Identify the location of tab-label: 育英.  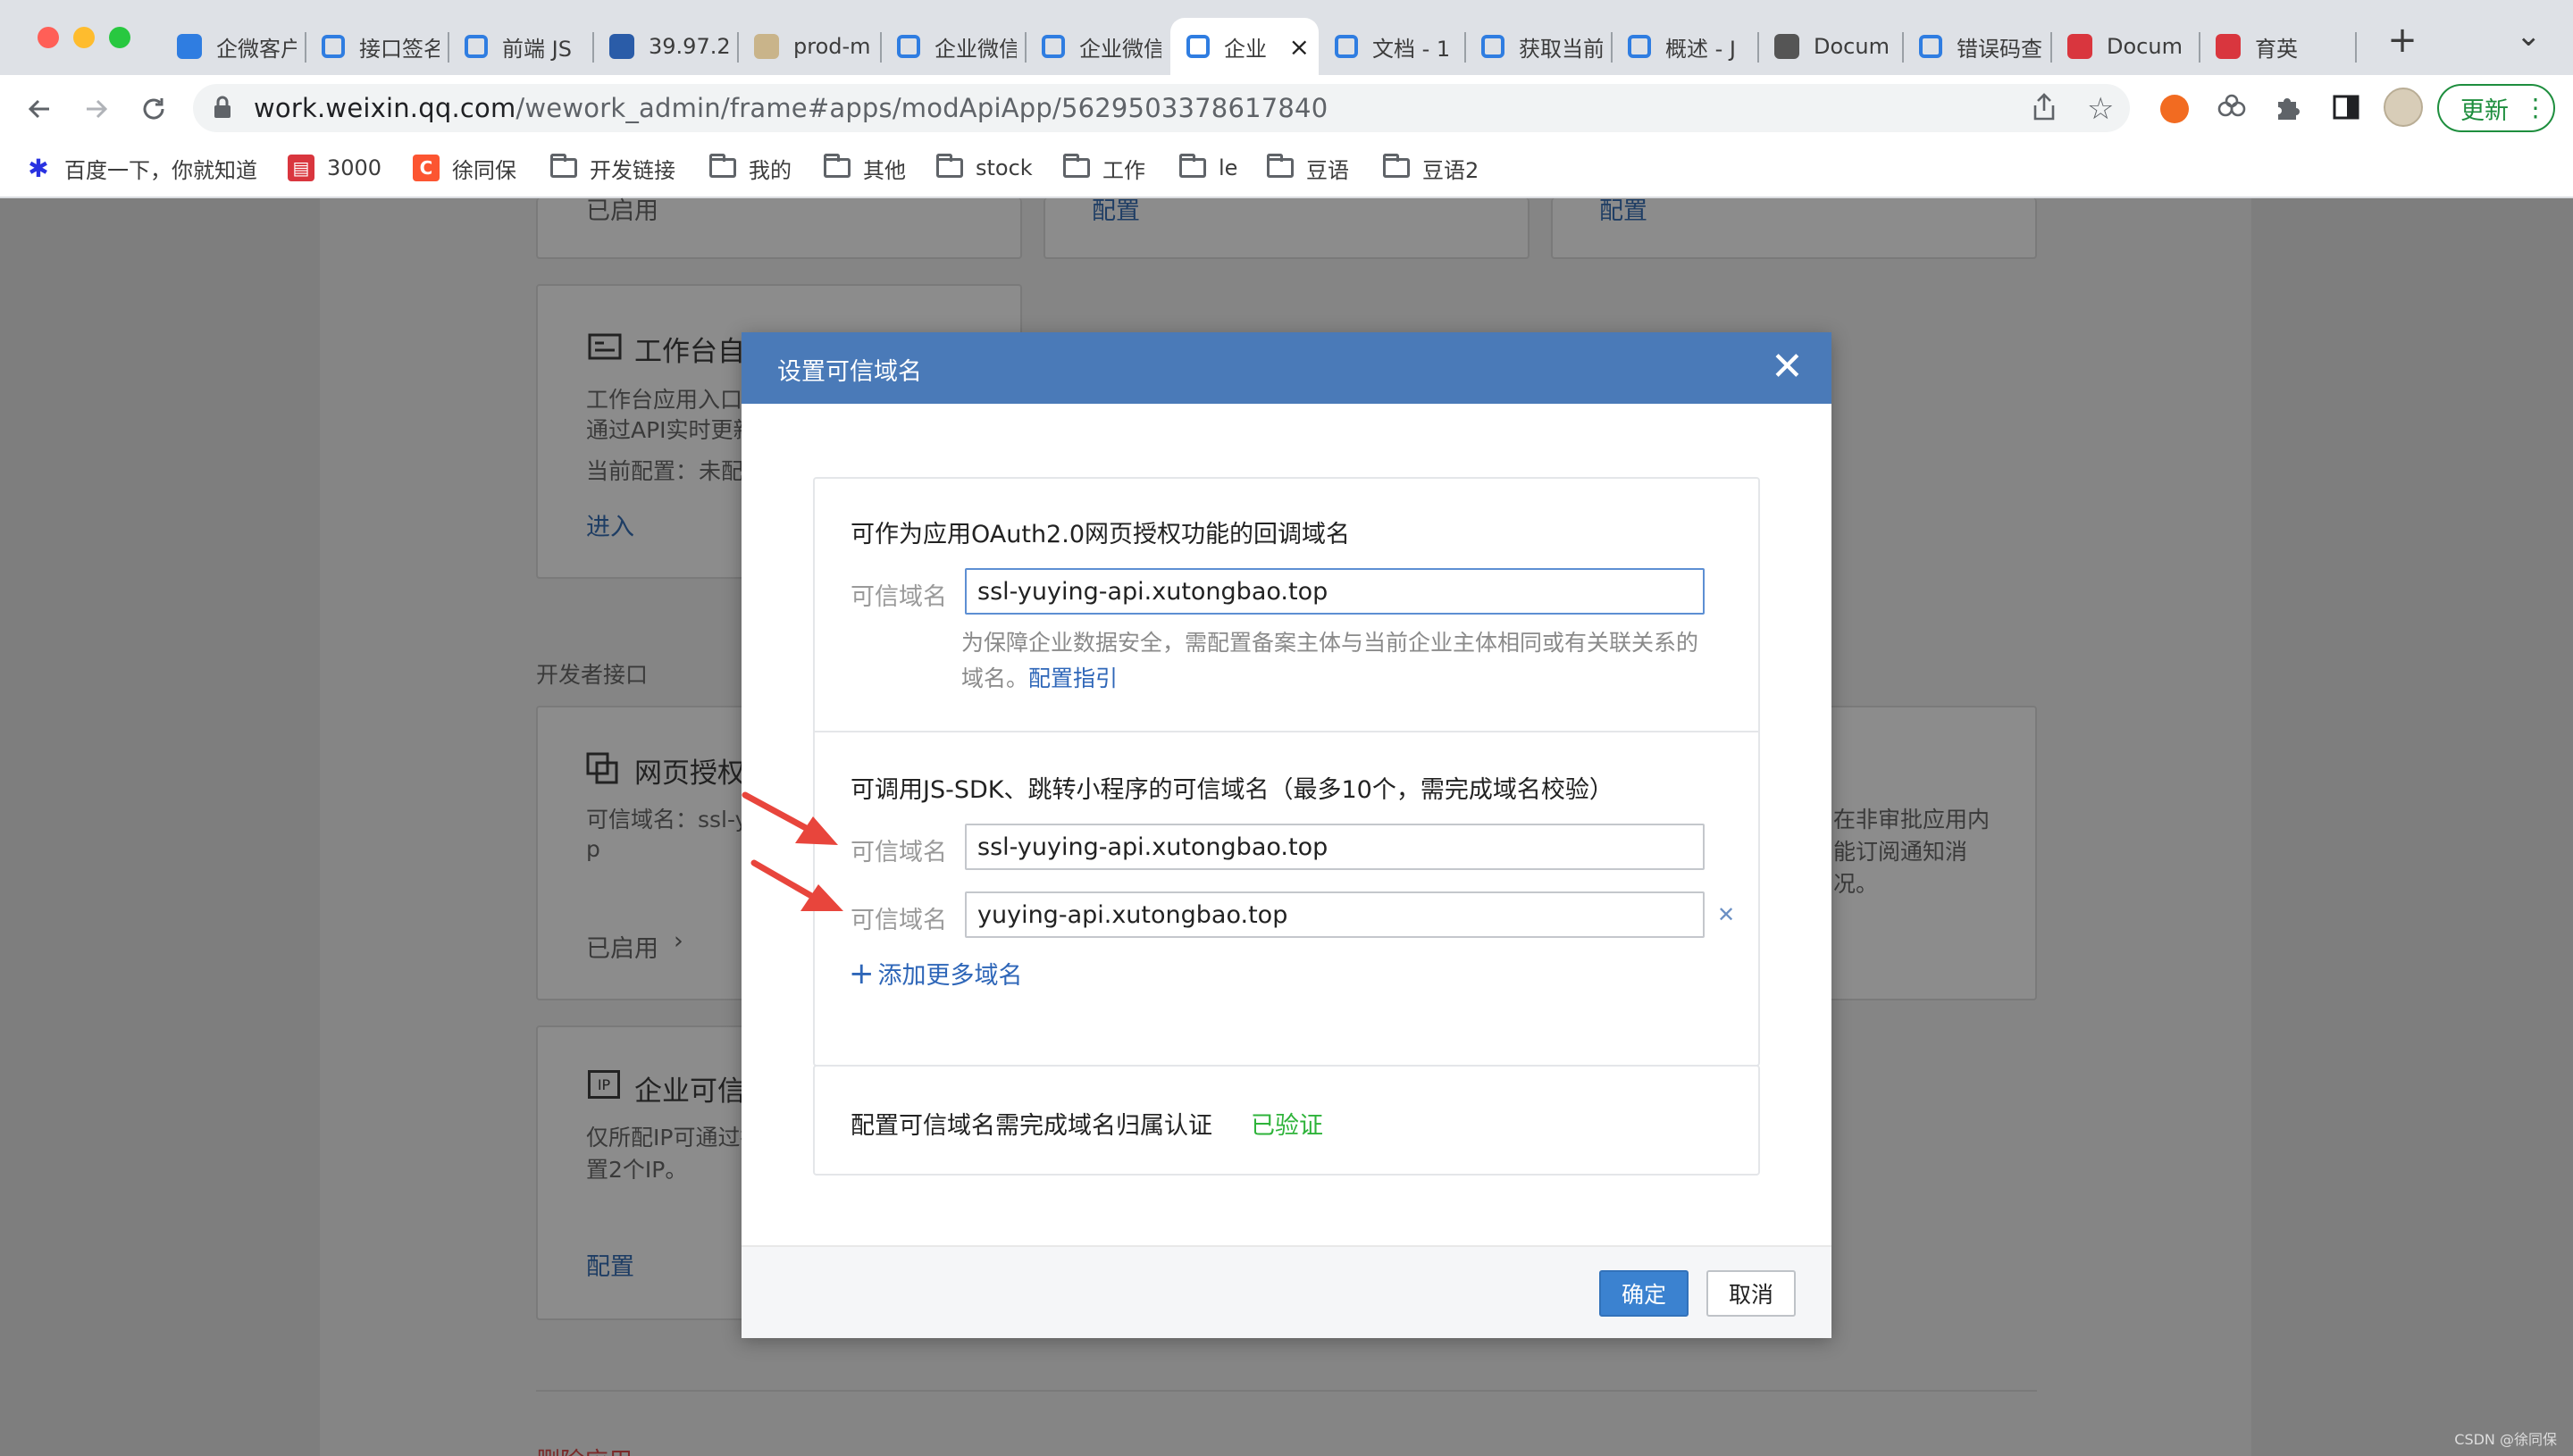
(2276, 49).